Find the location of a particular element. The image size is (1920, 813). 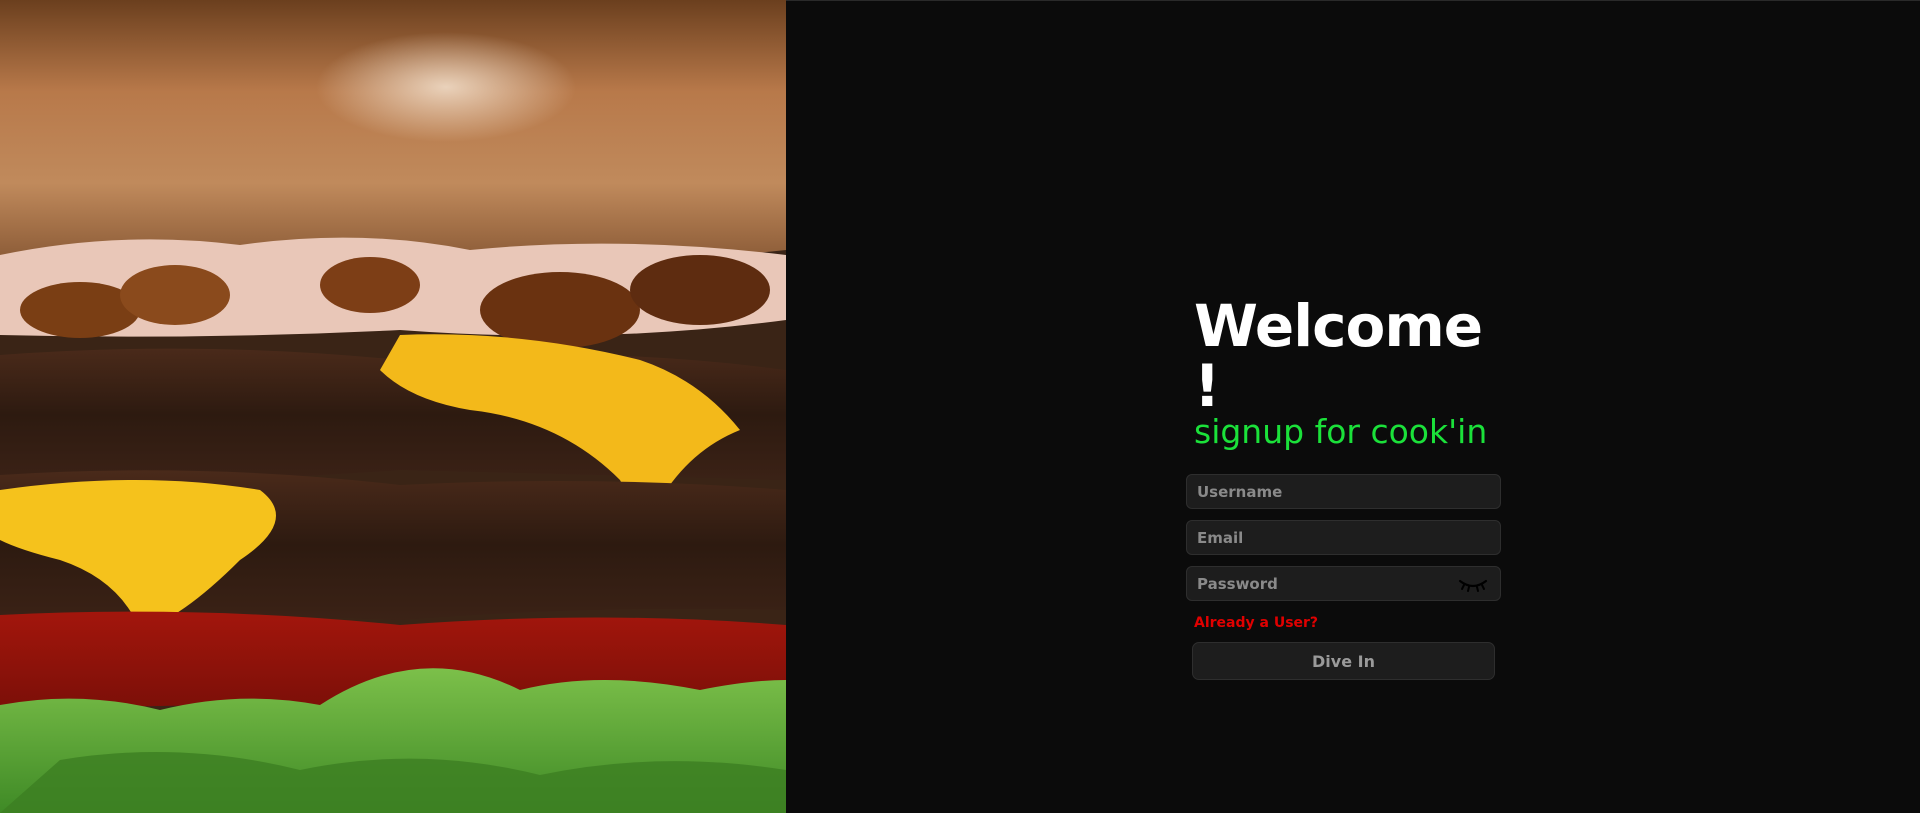

already-user-link: Already a User? is located at coordinates (1256, 623).